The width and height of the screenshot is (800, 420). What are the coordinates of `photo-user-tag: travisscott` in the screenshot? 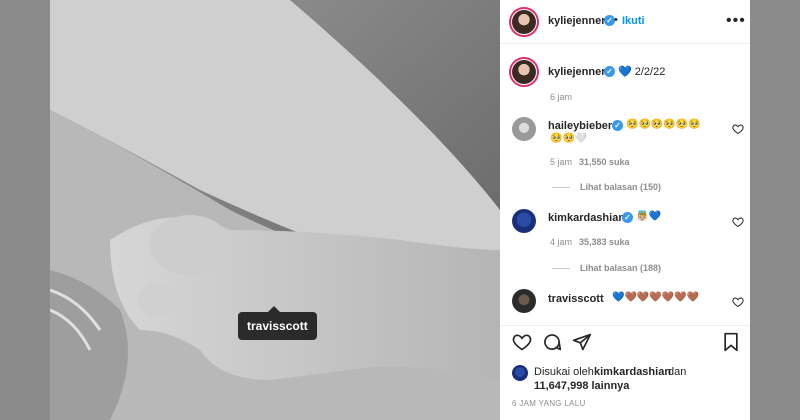 It's located at (277, 323).